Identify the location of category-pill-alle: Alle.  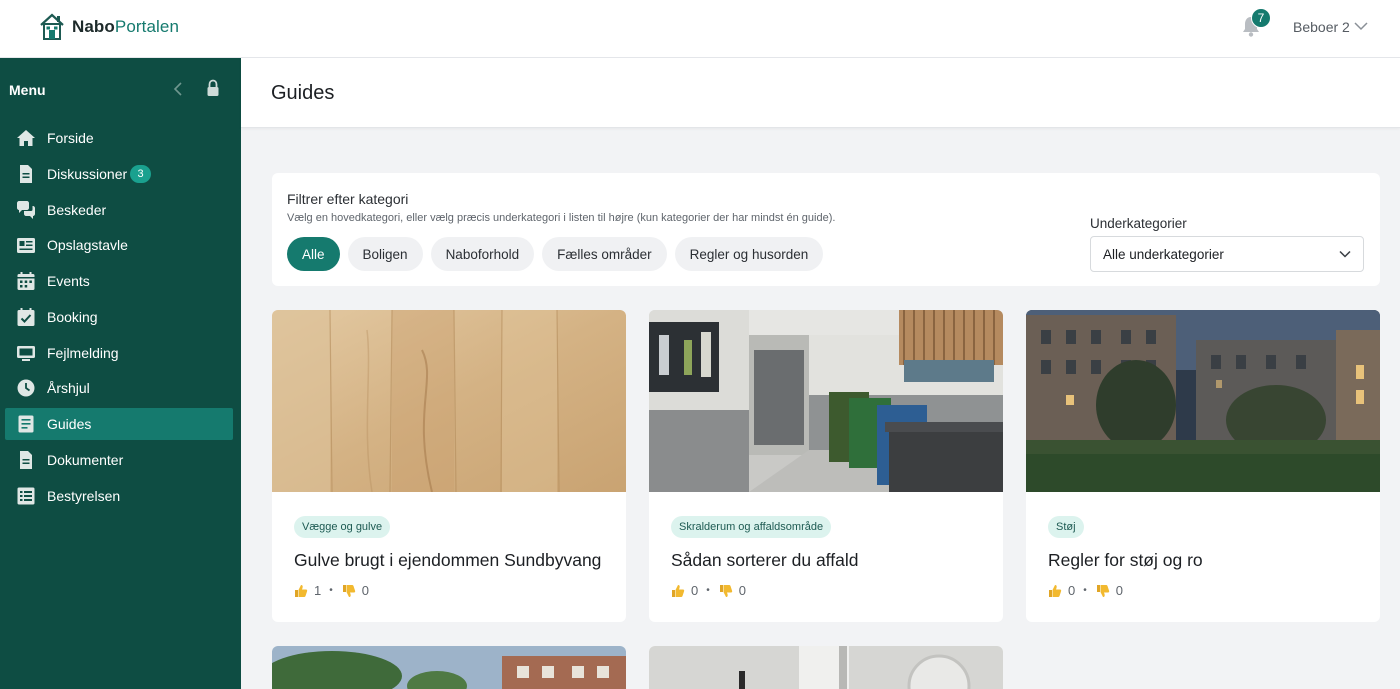
(313, 254).